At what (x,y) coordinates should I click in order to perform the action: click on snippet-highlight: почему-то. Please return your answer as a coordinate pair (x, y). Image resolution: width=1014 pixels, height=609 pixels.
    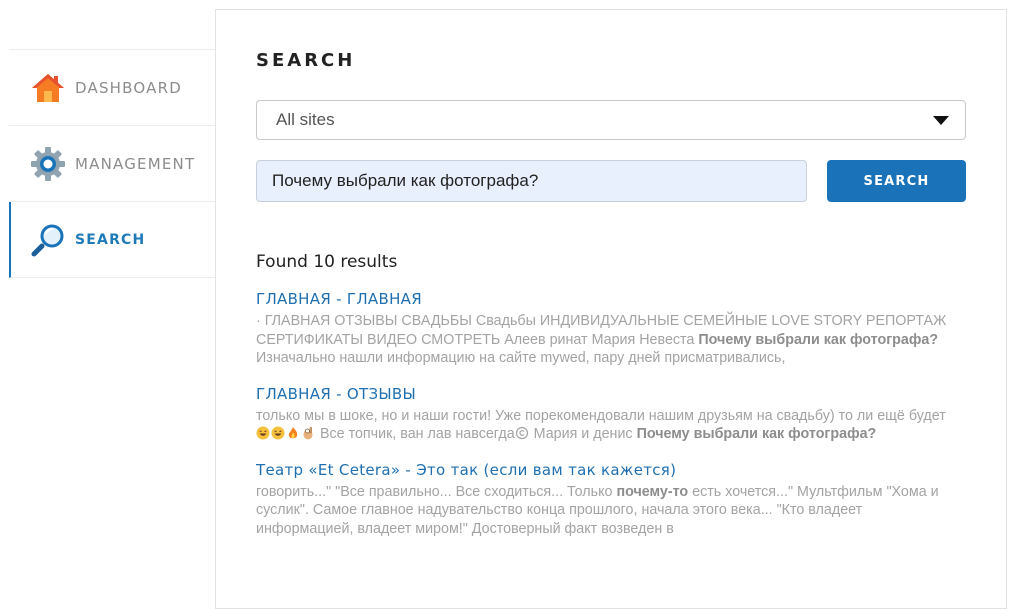
    Looking at the image, I should click on (652, 491).